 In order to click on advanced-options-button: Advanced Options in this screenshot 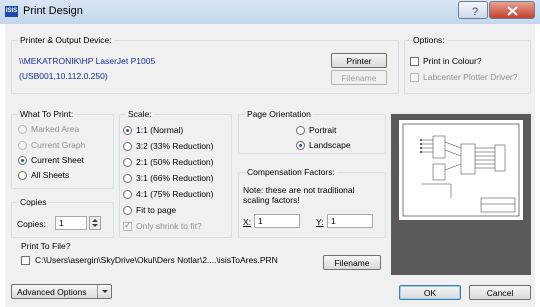, I will do `click(61, 291)`.